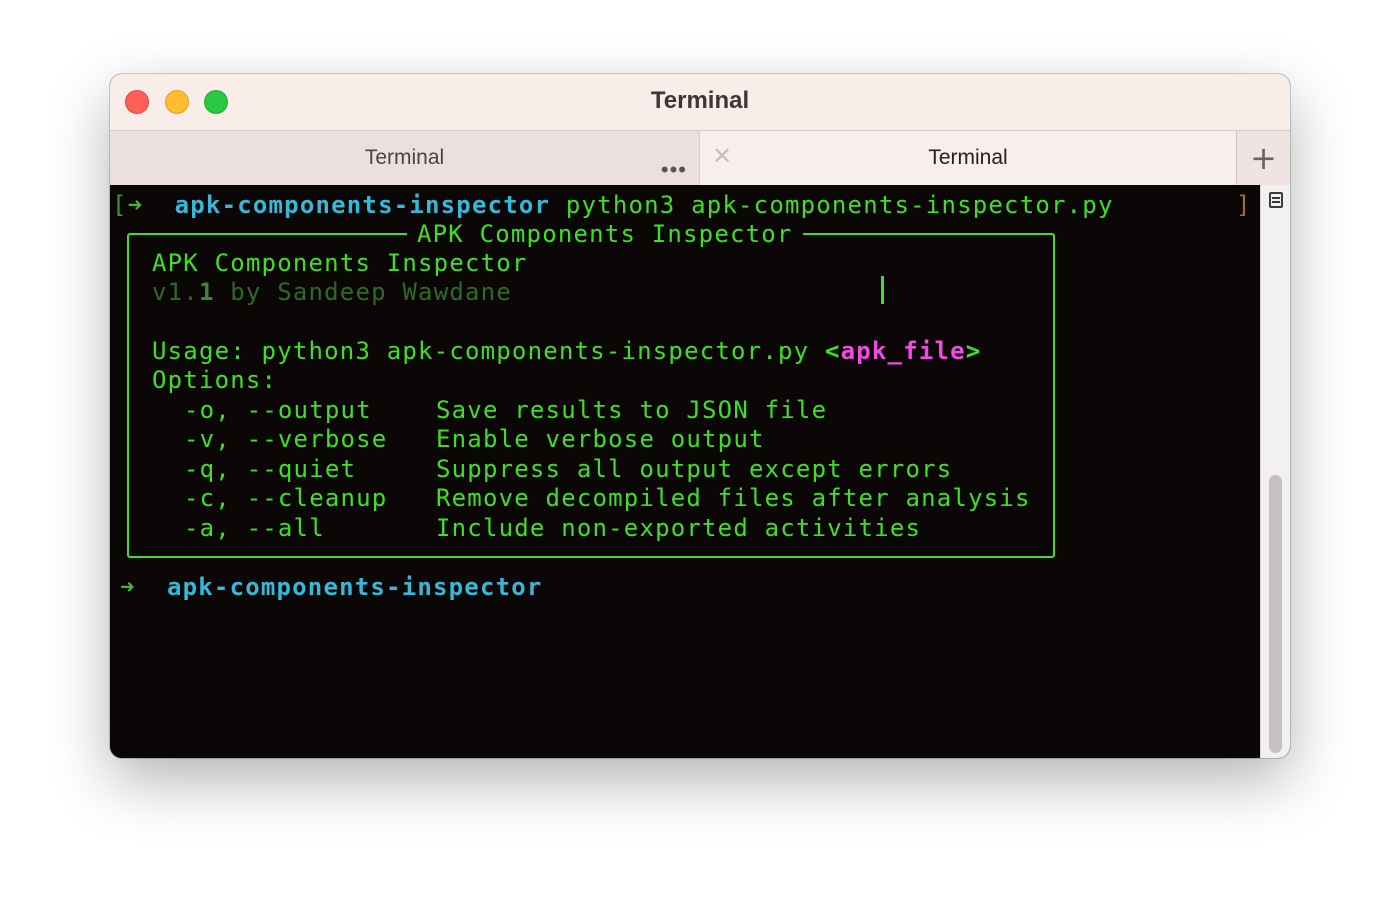 This screenshot has height=904, width=1400. I want to click on usage-arg: apk_file, so click(903, 351).